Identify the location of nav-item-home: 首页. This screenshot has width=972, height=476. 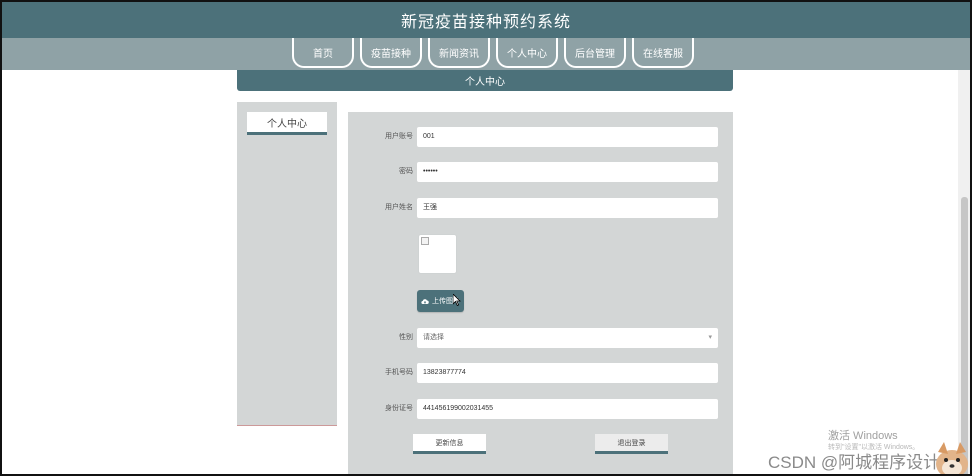
(323, 53).